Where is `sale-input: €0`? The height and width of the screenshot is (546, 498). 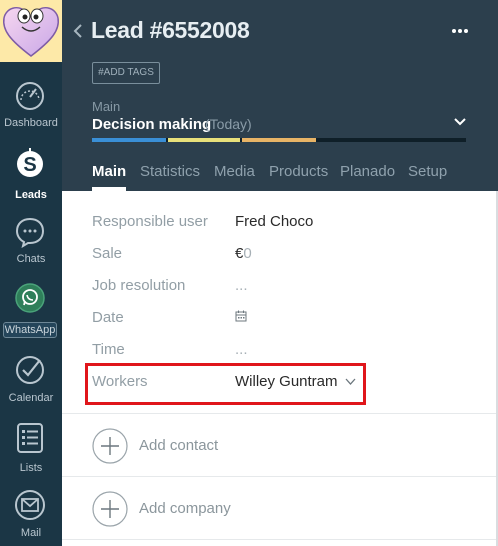
sale-input: €0 is located at coordinates (243, 253).